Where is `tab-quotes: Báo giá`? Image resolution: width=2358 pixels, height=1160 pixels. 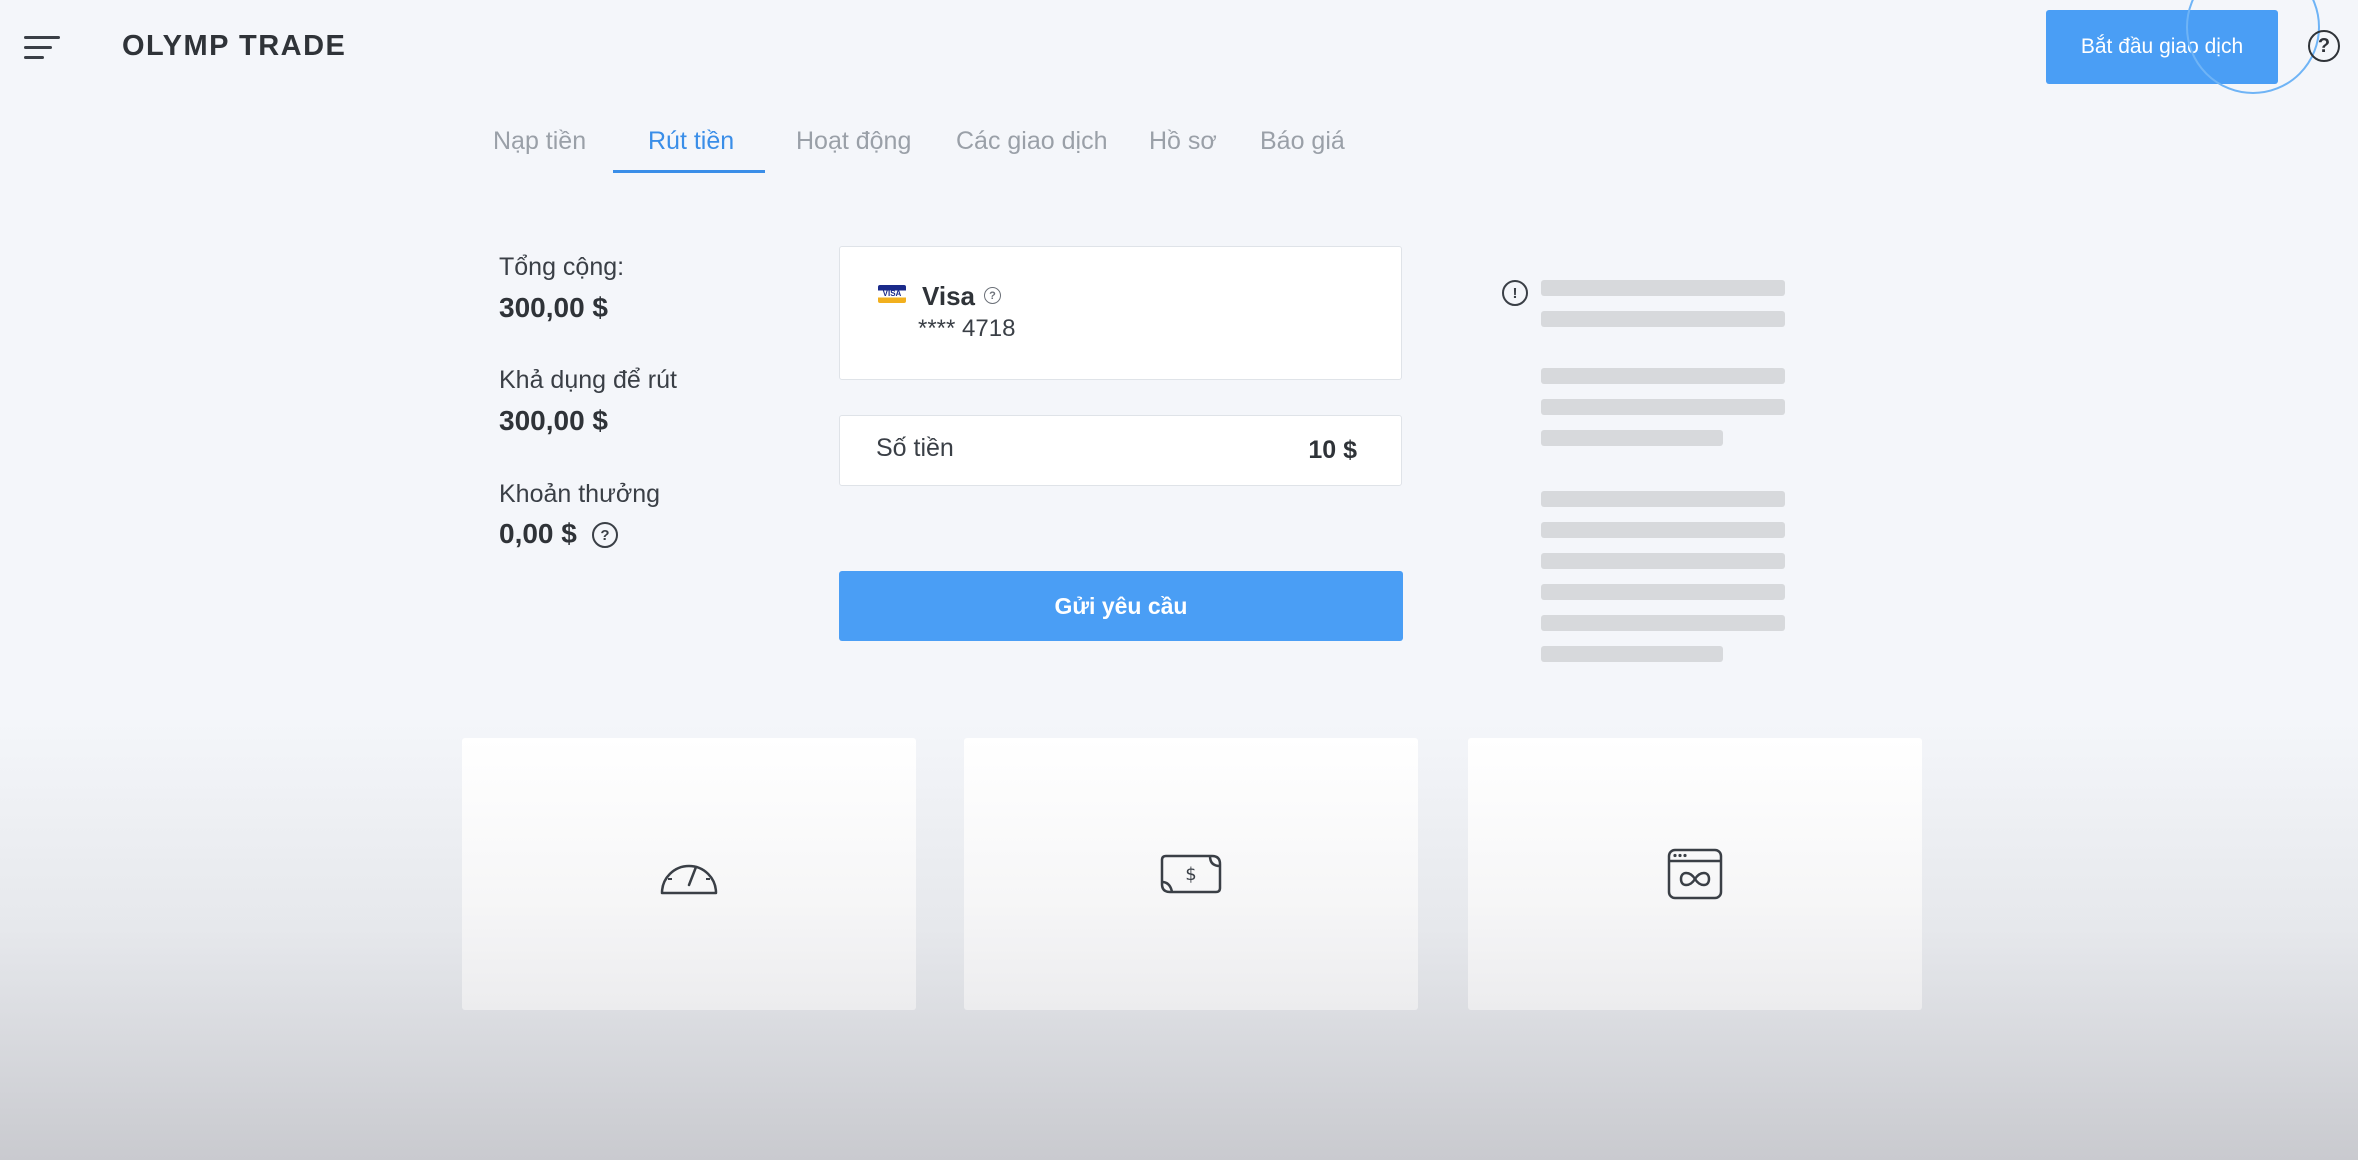 tab-quotes: Báo giá is located at coordinates (1302, 141).